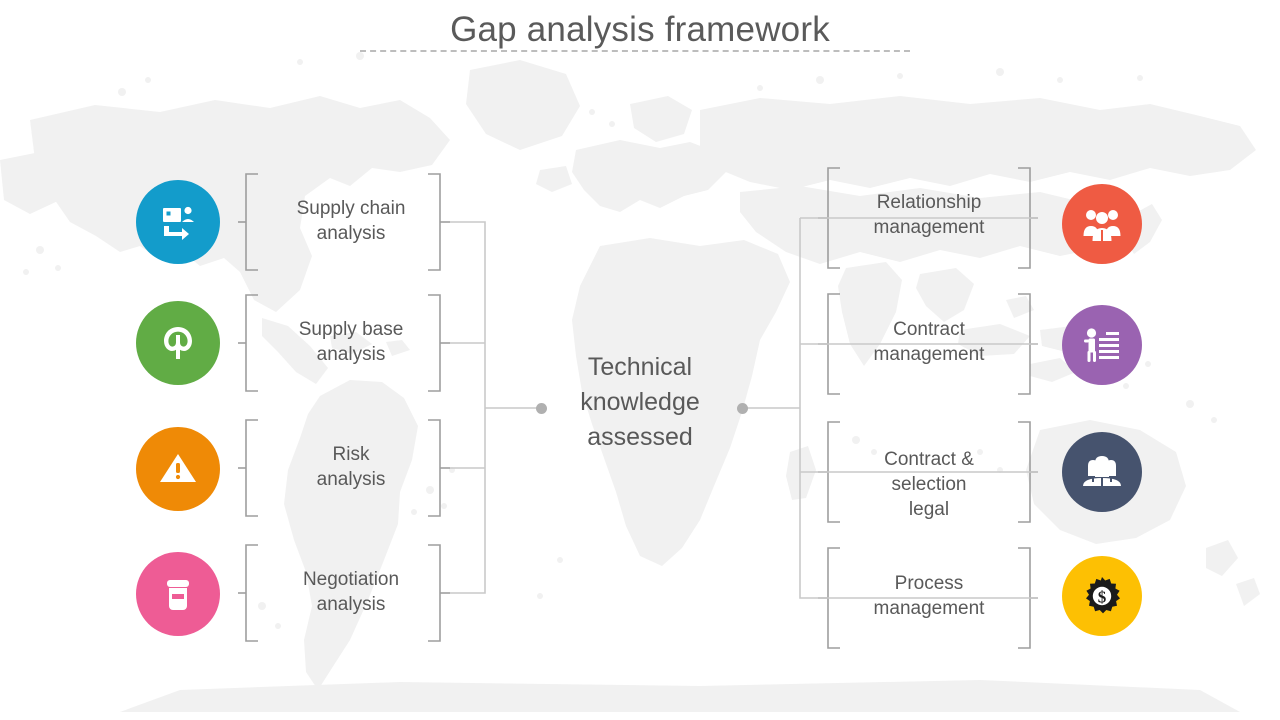 This screenshot has height=720, width=1280. I want to click on right-label-3-line-2: selection, so click(929, 484).